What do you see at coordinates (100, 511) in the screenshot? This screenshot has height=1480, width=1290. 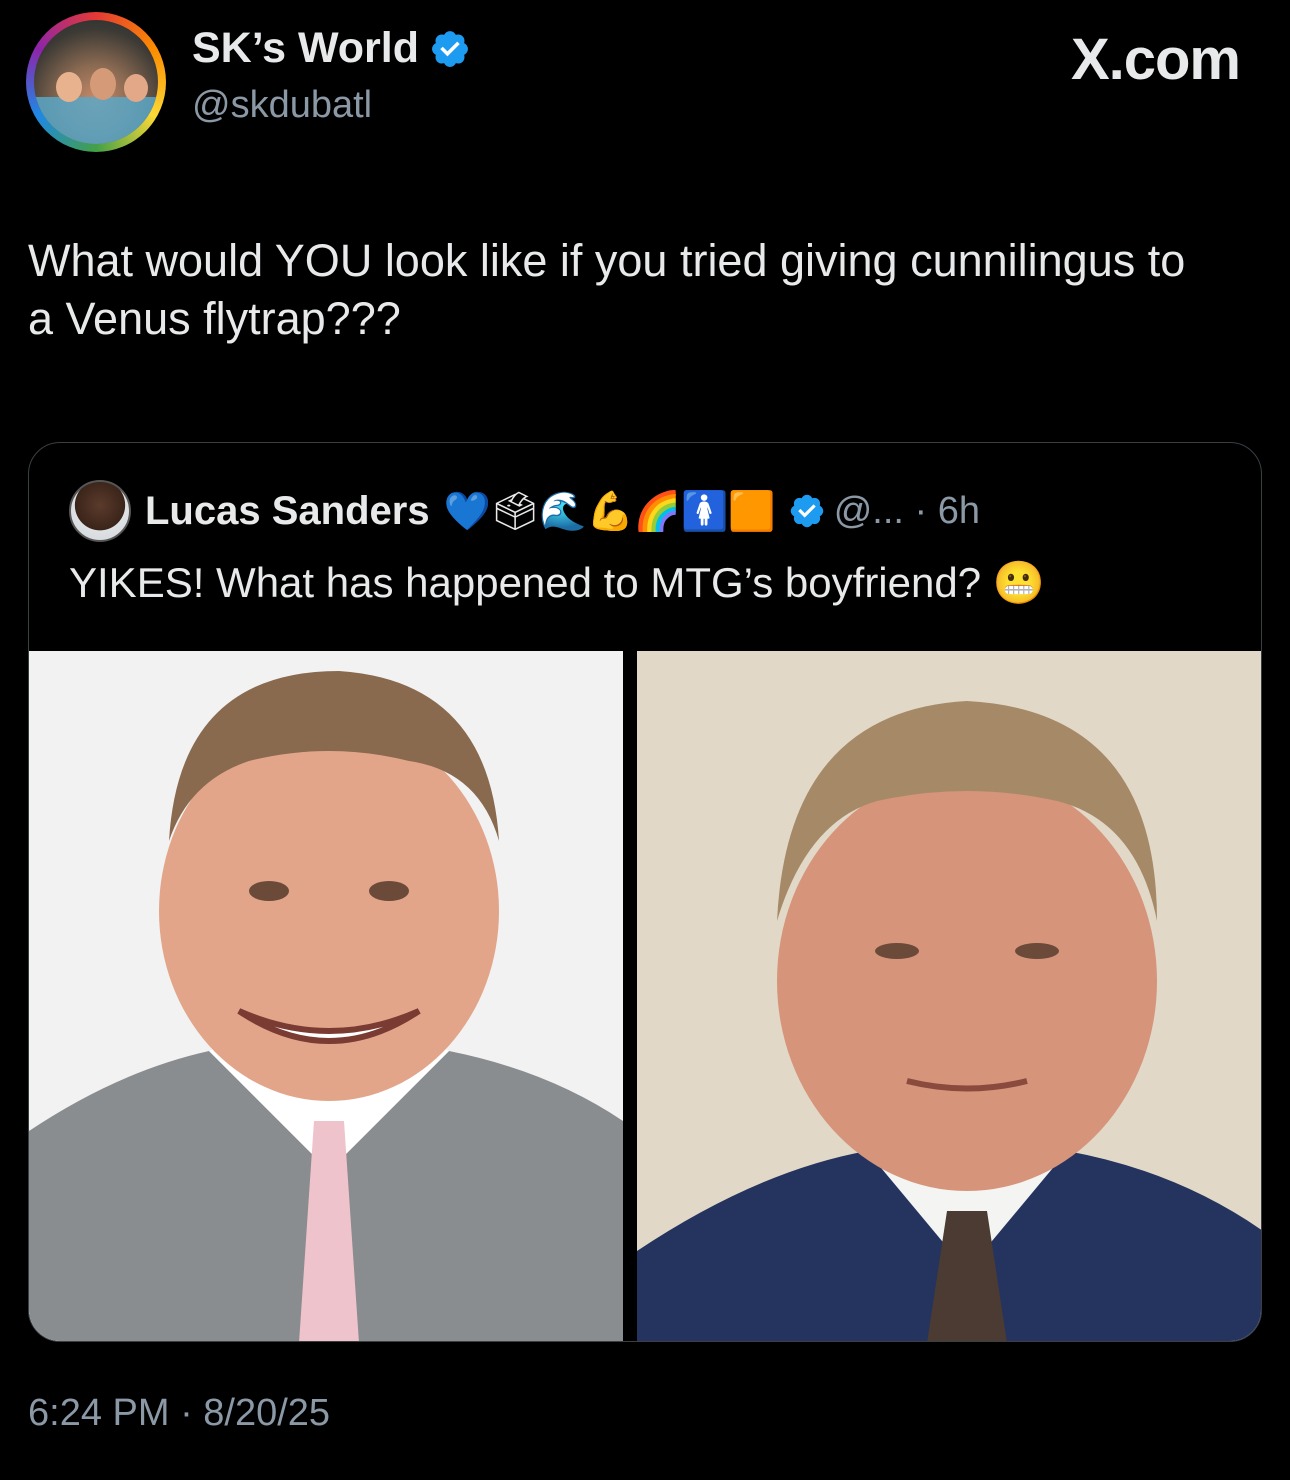 I see `quoted-author-avatar` at bounding box center [100, 511].